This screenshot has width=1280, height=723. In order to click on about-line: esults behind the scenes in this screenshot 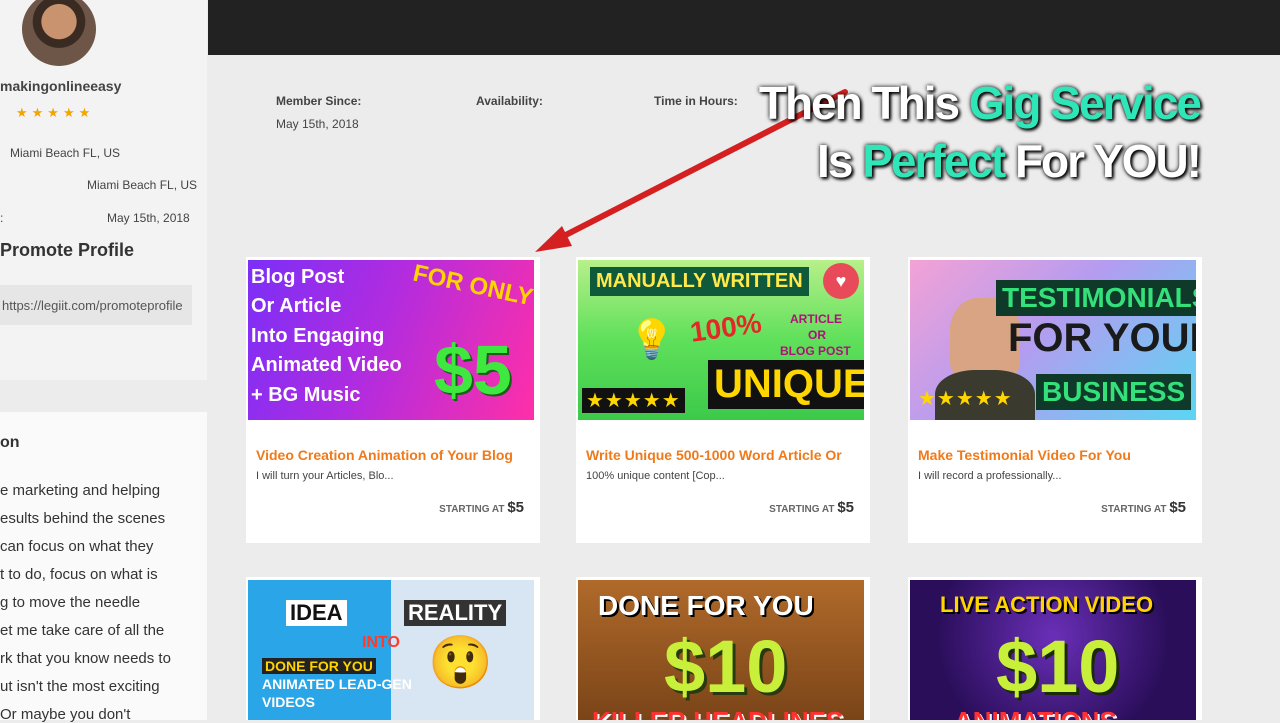, I will do `click(83, 518)`.